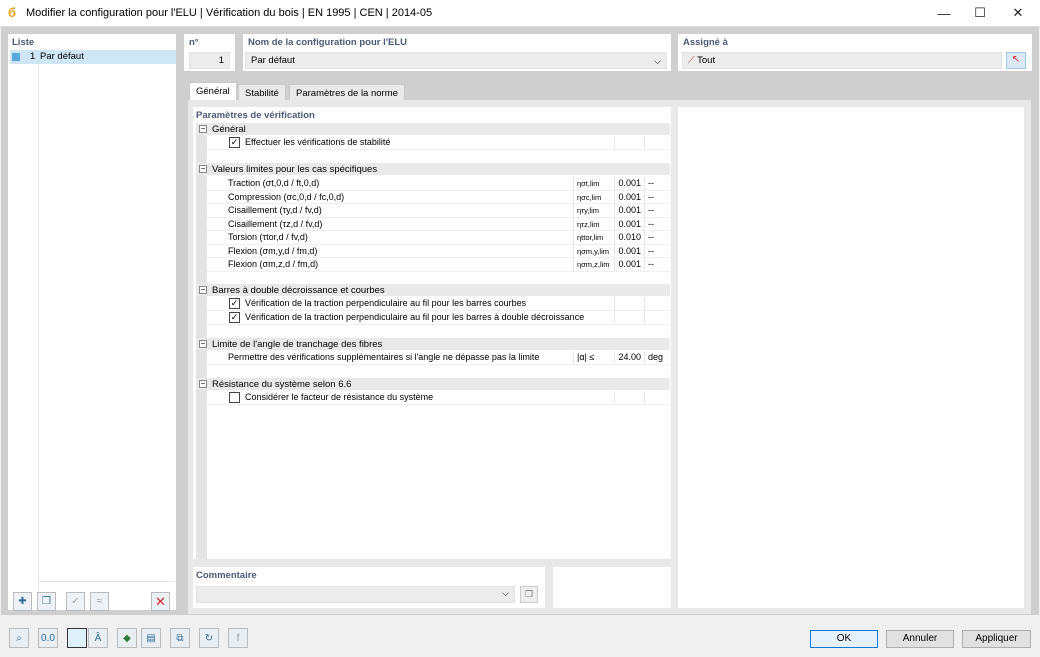  I want to click on param-label: Effectuer les vérifications de stabilité, so click(318, 142).